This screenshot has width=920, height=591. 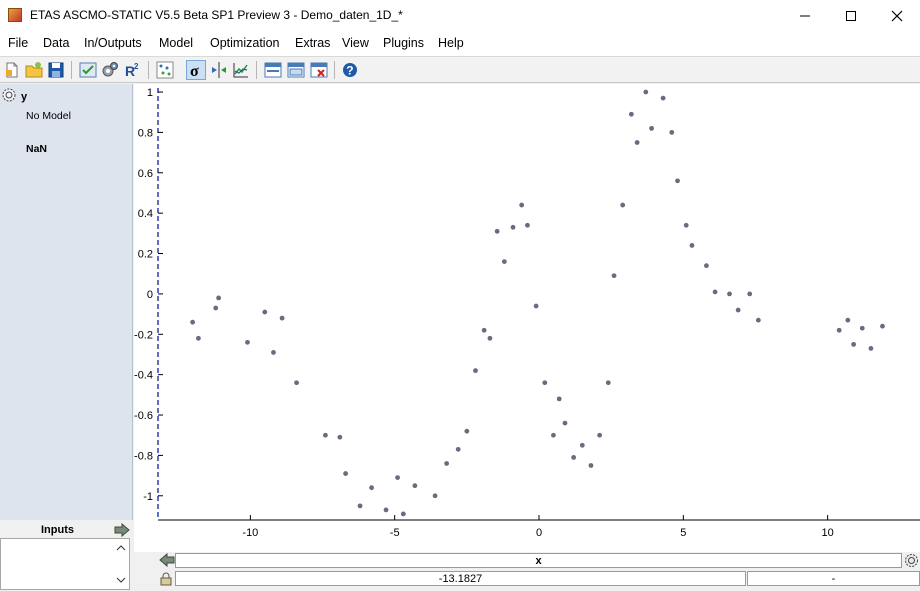 What do you see at coordinates (121, 564) in the screenshot?
I see `inputs-scrollbar` at bounding box center [121, 564].